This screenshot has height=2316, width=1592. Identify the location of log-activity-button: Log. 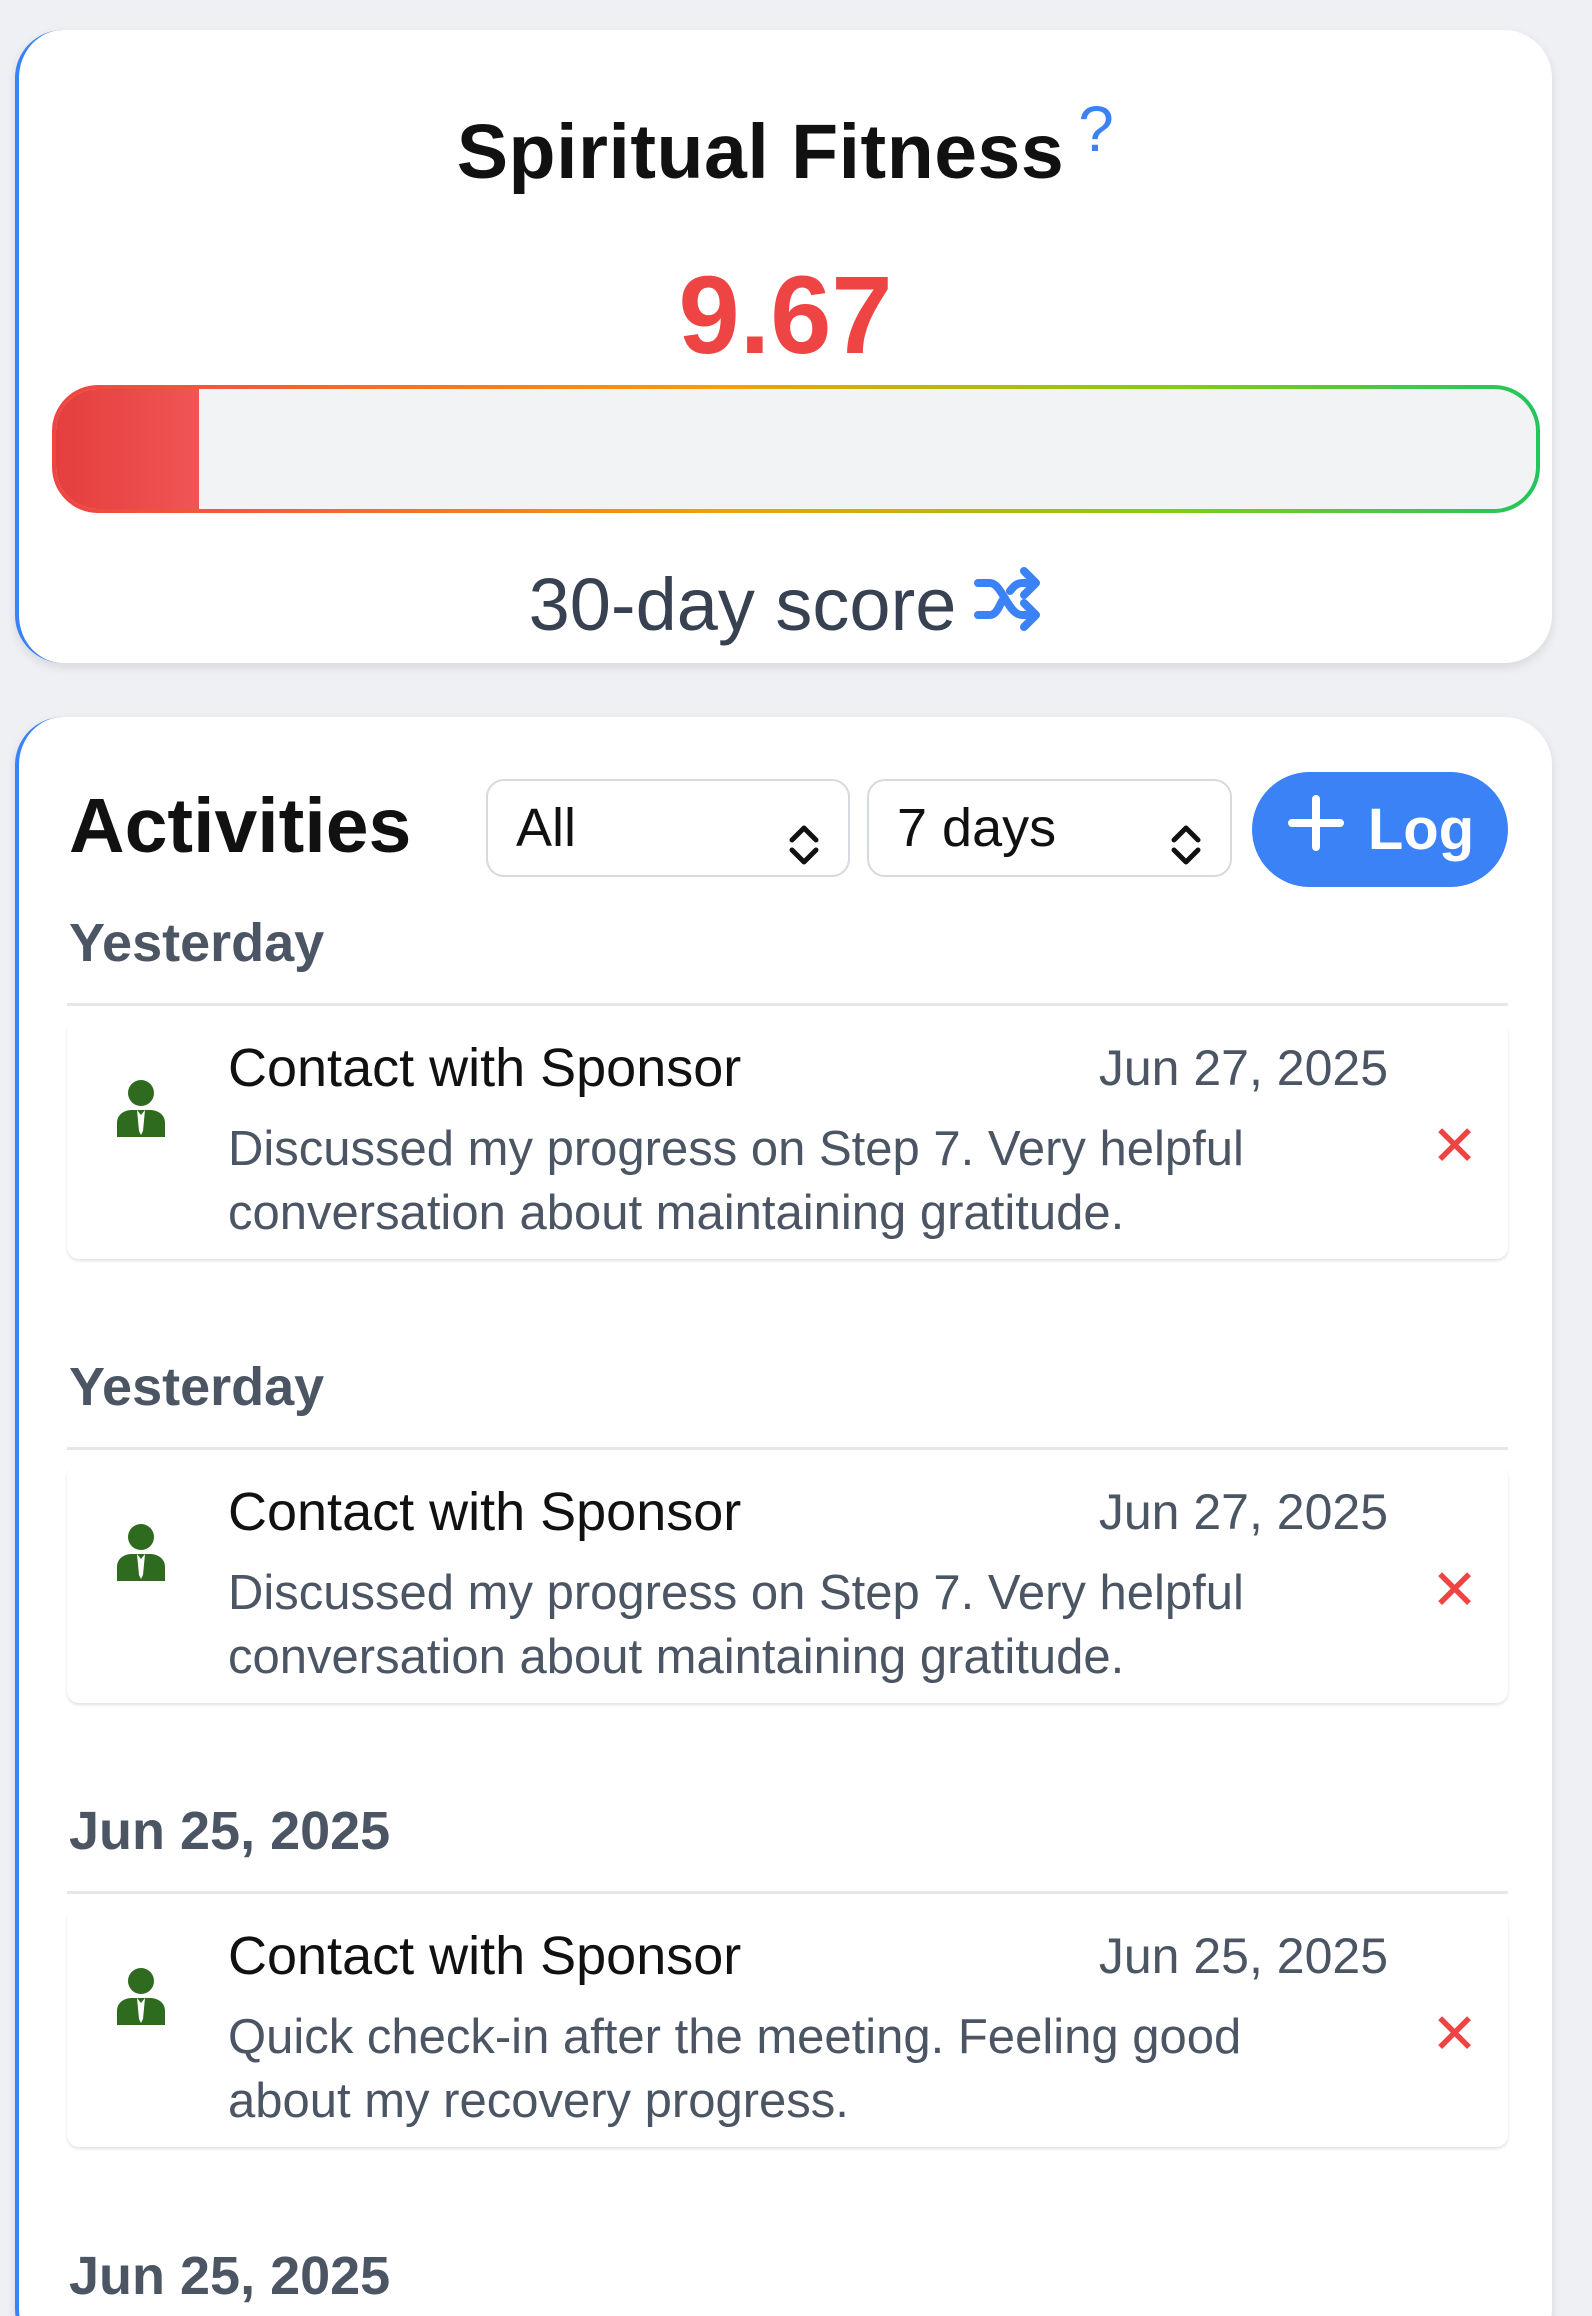
(1380, 829).